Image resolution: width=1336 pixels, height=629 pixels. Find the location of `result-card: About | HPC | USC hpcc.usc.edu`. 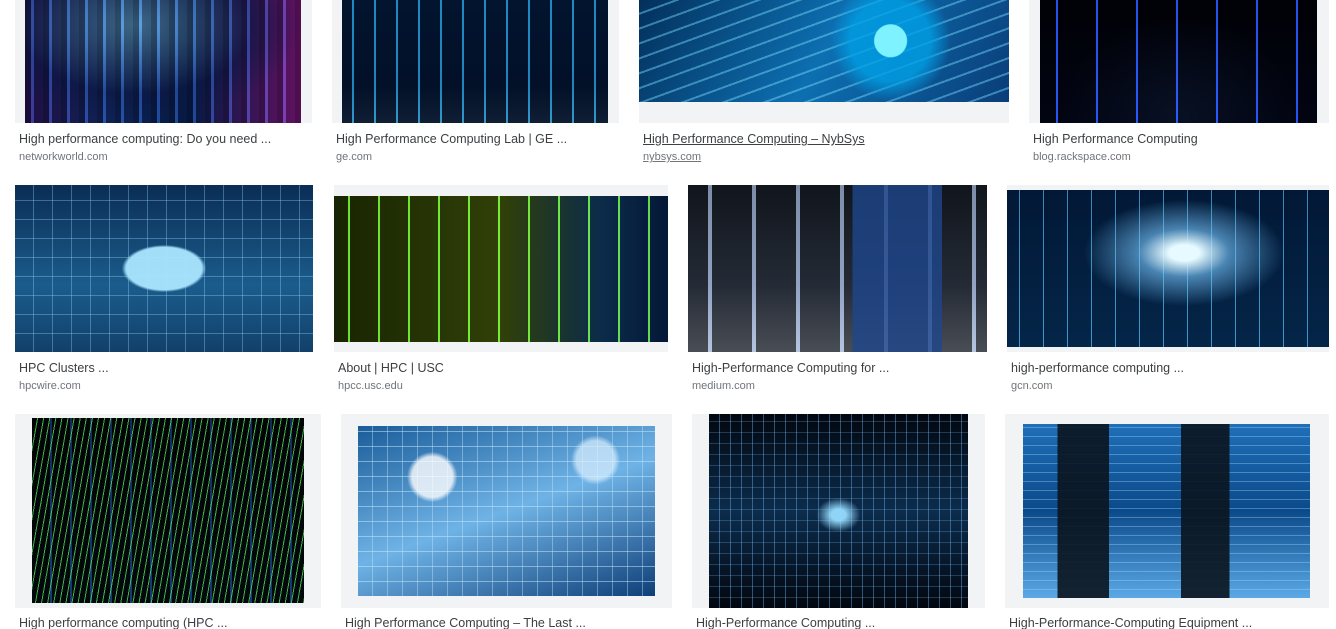

result-card: About | HPC | USC hpcc.usc.edu is located at coordinates (501, 290).